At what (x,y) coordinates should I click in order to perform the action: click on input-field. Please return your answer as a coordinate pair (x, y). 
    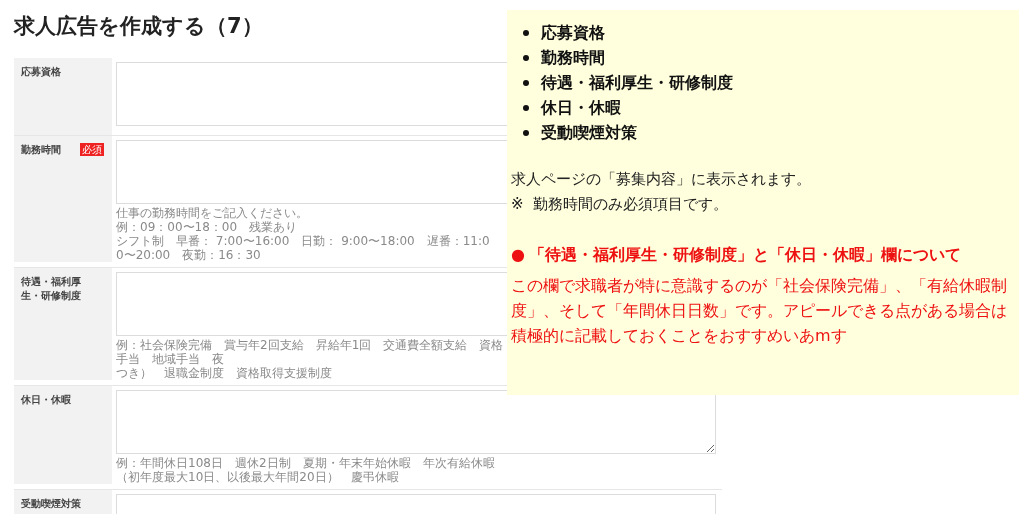
    Looking at the image, I should click on (416, 422).